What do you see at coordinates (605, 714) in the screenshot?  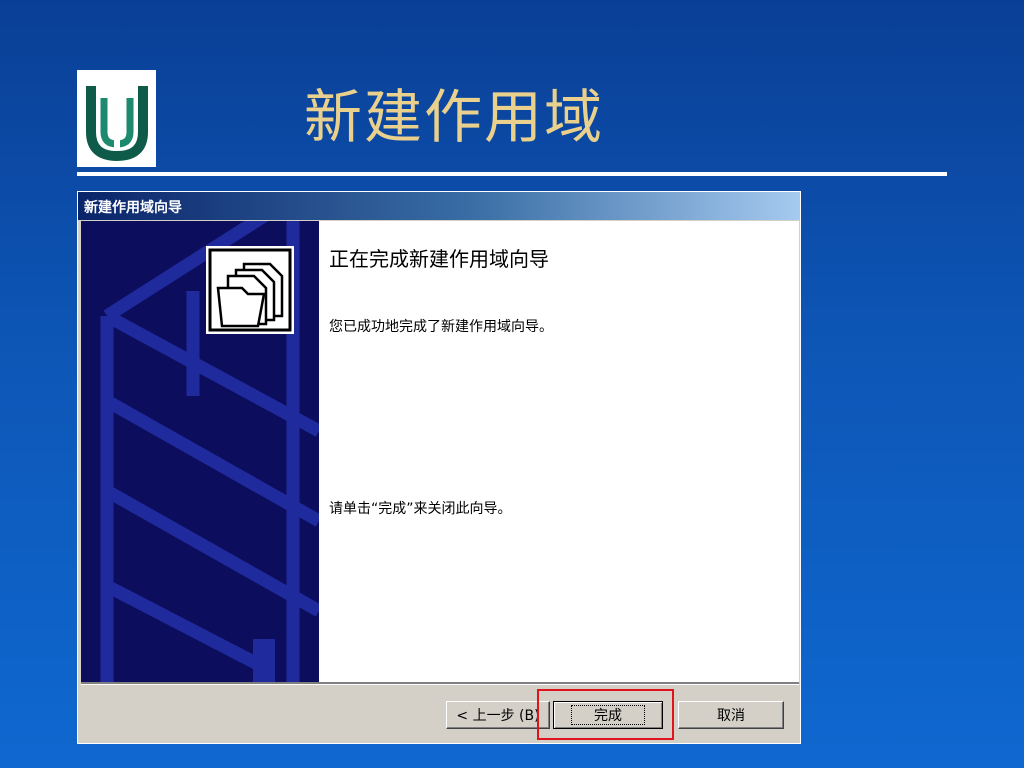 I see `finish-button-highlight` at bounding box center [605, 714].